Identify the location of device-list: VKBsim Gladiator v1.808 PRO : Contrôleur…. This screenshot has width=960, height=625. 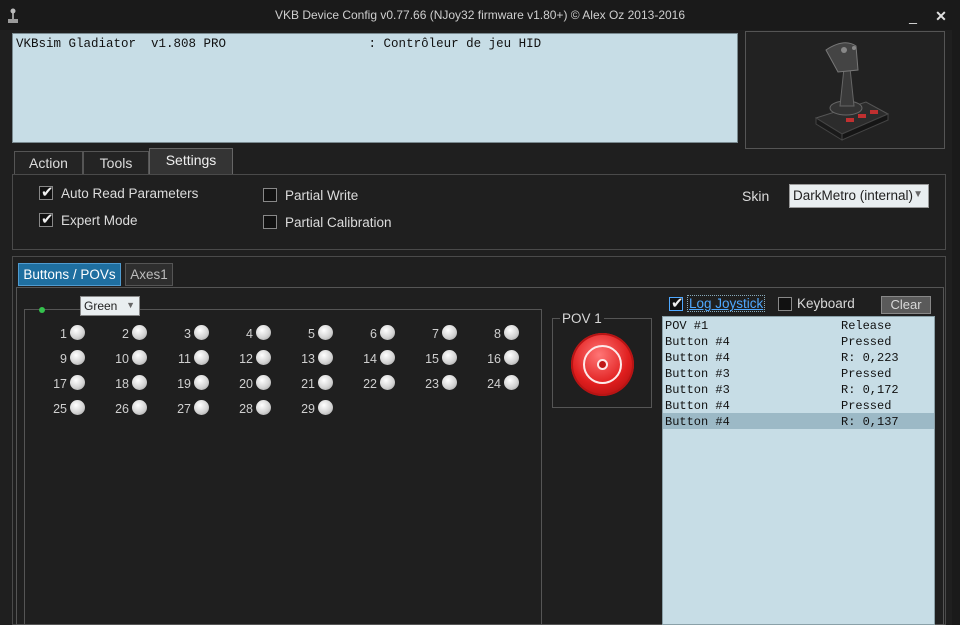
(375, 88).